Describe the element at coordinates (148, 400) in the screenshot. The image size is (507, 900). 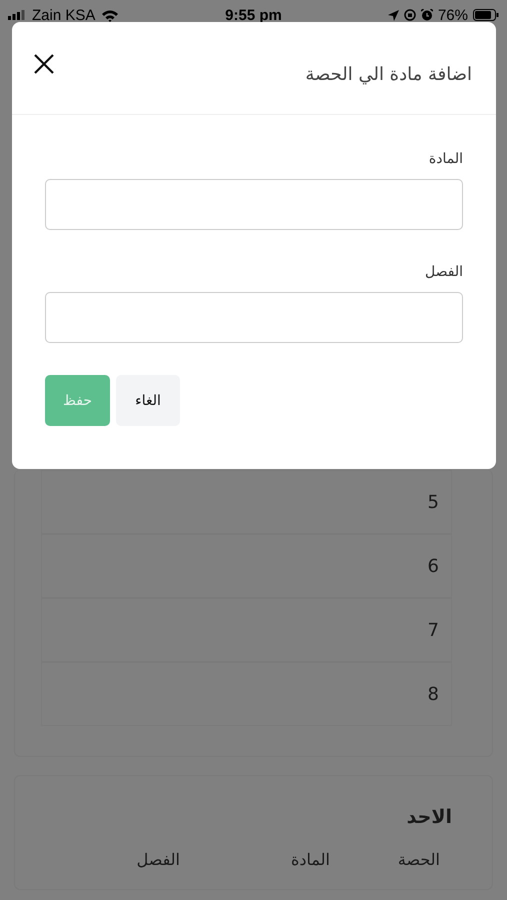
I see `cancel-button: الغاء` at that location.